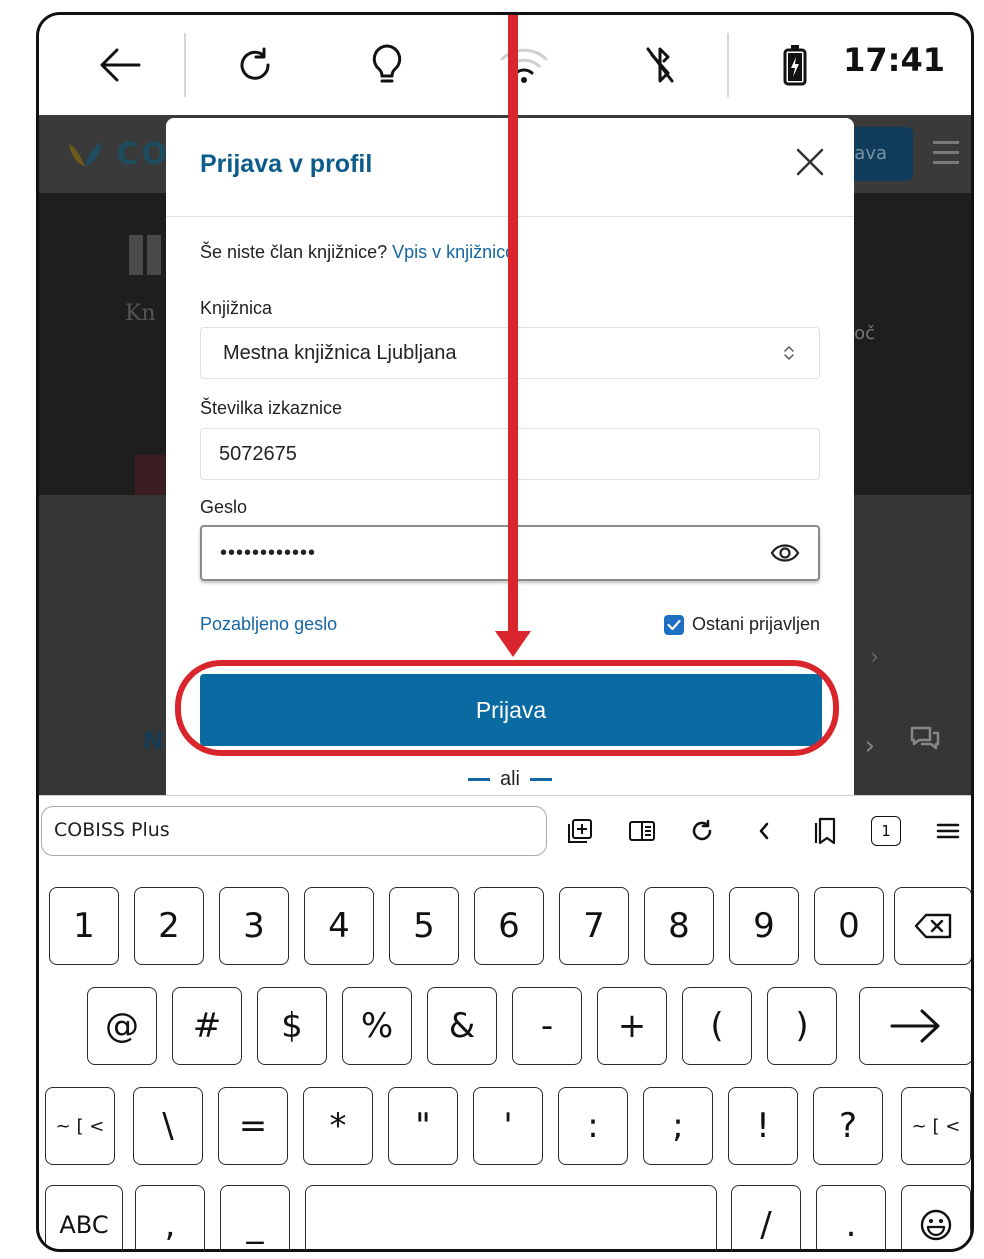  Describe the element at coordinates (513, 324) in the screenshot. I see `annotation-arrow-shaft` at that location.